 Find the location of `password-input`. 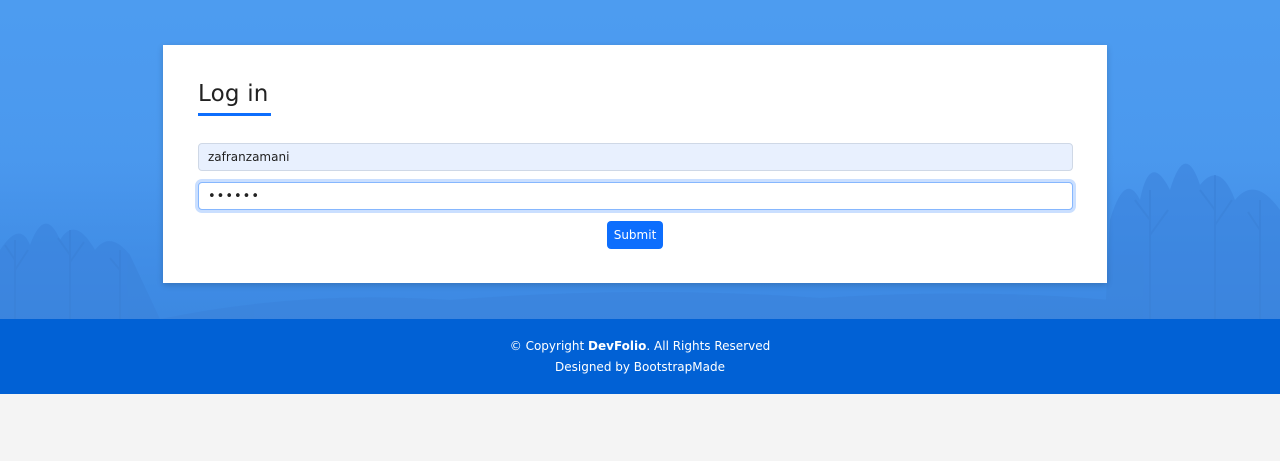

password-input is located at coordinates (635, 196).